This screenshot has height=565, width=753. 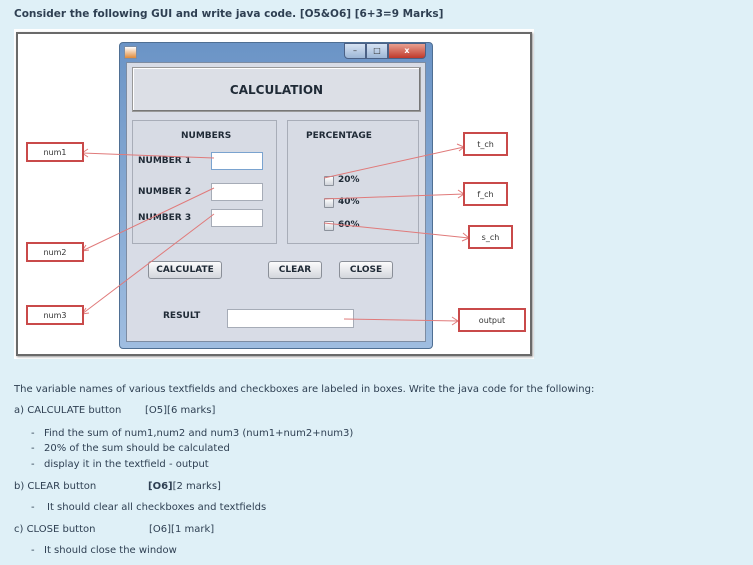 What do you see at coordinates (204, 182) in the screenshot?
I see `numbers-panel: NUMBERS NUMBER 1 NUMBER 2 NUMBER 3` at bounding box center [204, 182].